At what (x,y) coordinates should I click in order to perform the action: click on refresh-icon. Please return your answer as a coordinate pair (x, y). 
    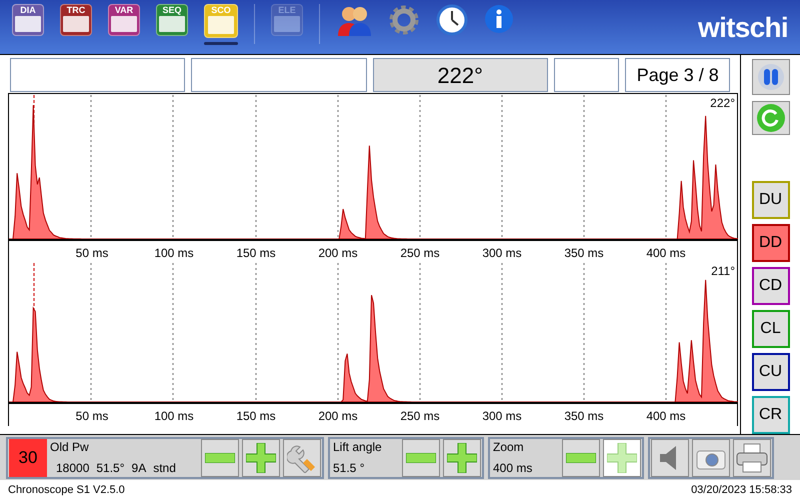
    Looking at the image, I should click on (771, 118).